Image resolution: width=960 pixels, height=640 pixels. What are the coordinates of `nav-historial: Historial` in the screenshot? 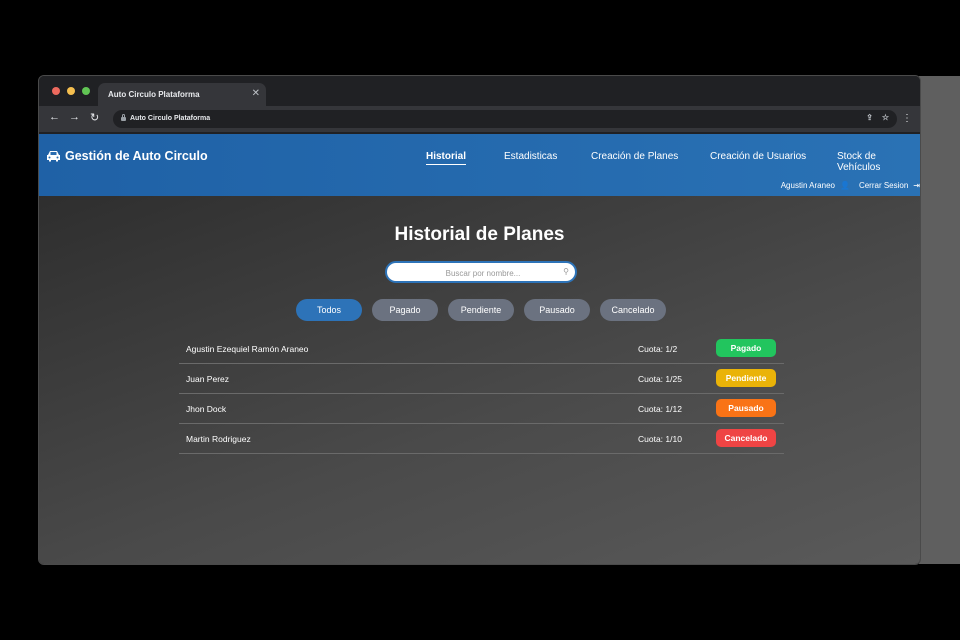 It's located at (446, 158).